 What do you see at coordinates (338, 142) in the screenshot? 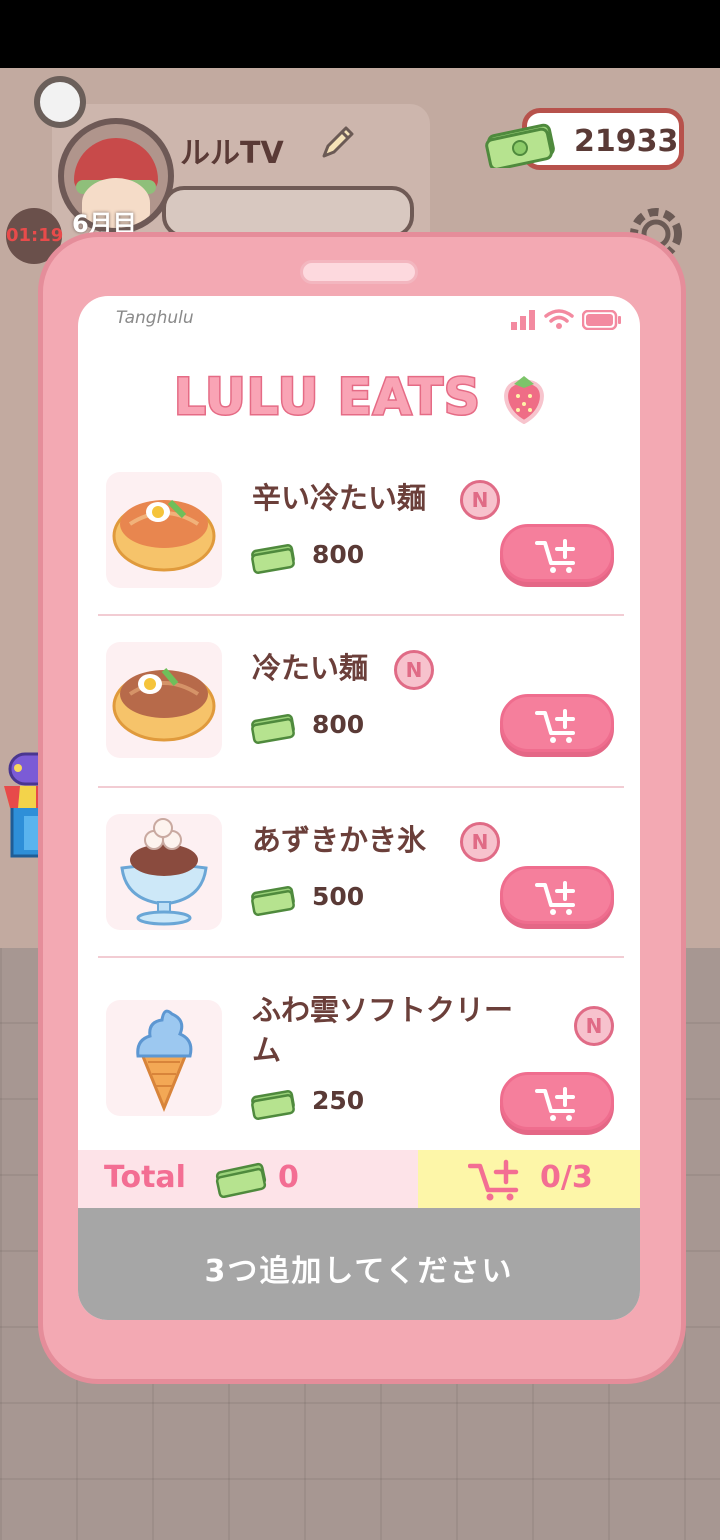
I see `pencil-icon` at bounding box center [338, 142].